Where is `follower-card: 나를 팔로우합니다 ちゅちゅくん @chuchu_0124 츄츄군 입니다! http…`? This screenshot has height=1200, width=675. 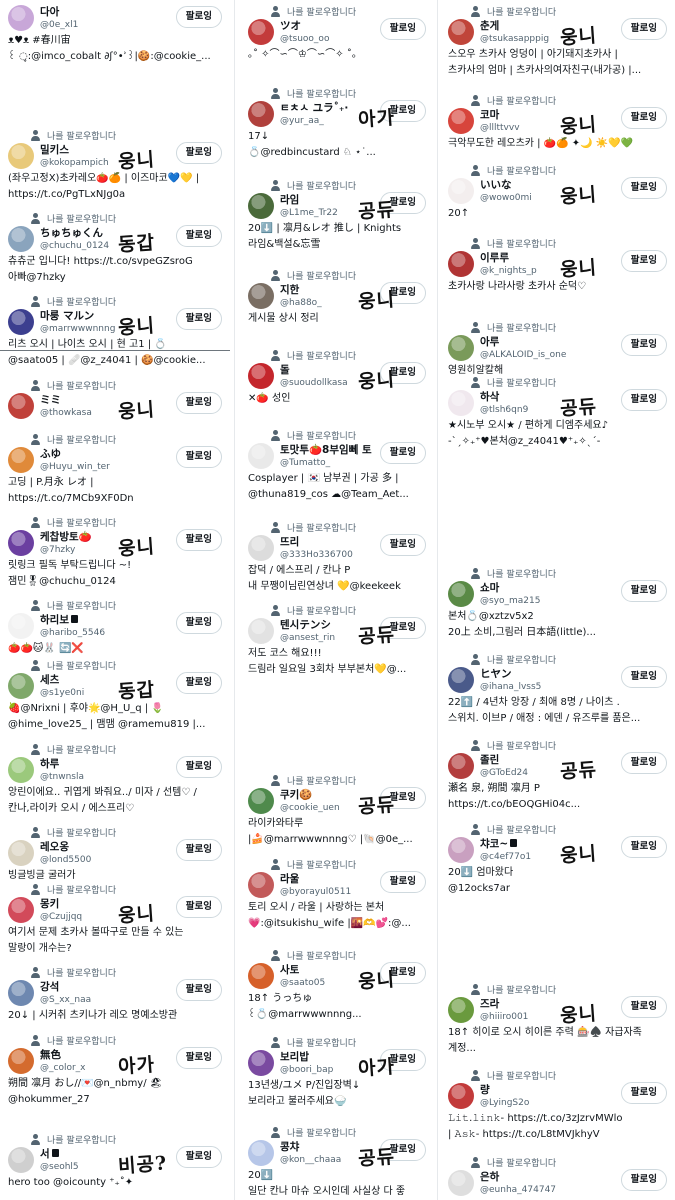
follower-card: 나를 팔로우합니다 ちゅちゅくん @chuchu_0124 츄츄군 입니다! http… is located at coordinates (115, 247).